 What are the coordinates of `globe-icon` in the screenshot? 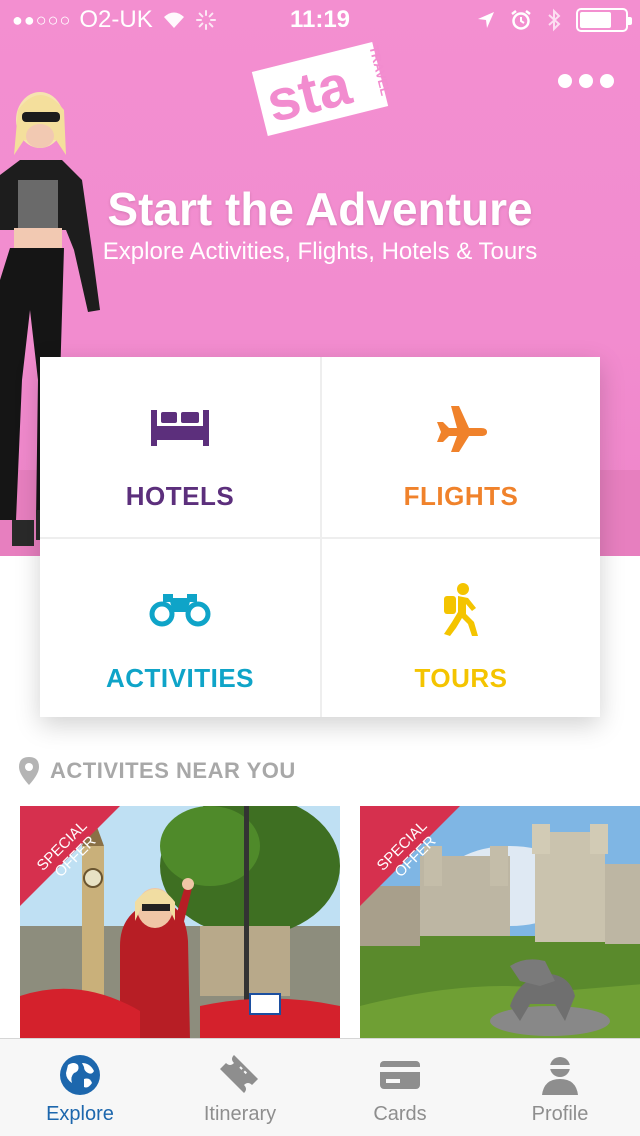 It's located at (80, 1075).